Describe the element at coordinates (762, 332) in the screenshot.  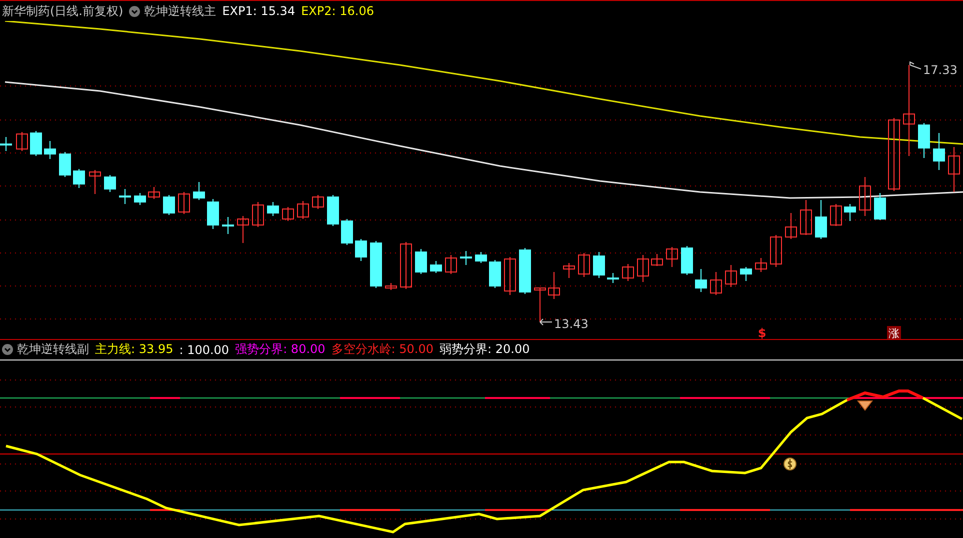
I see `buy-signal-marker: $` at that location.